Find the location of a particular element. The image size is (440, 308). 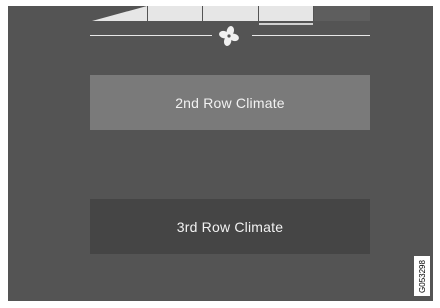

figure-code-text: G053298 is located at coordinates (422, 276).